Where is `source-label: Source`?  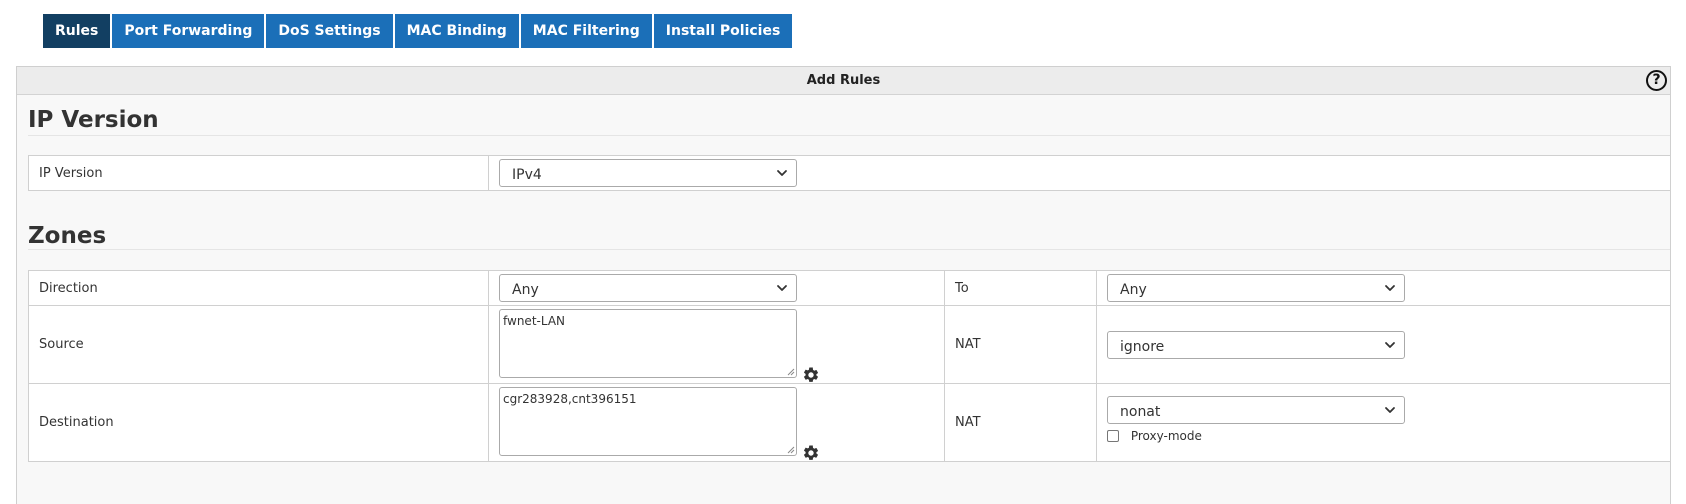 source-label: Source is located at coordinates (258, 344).